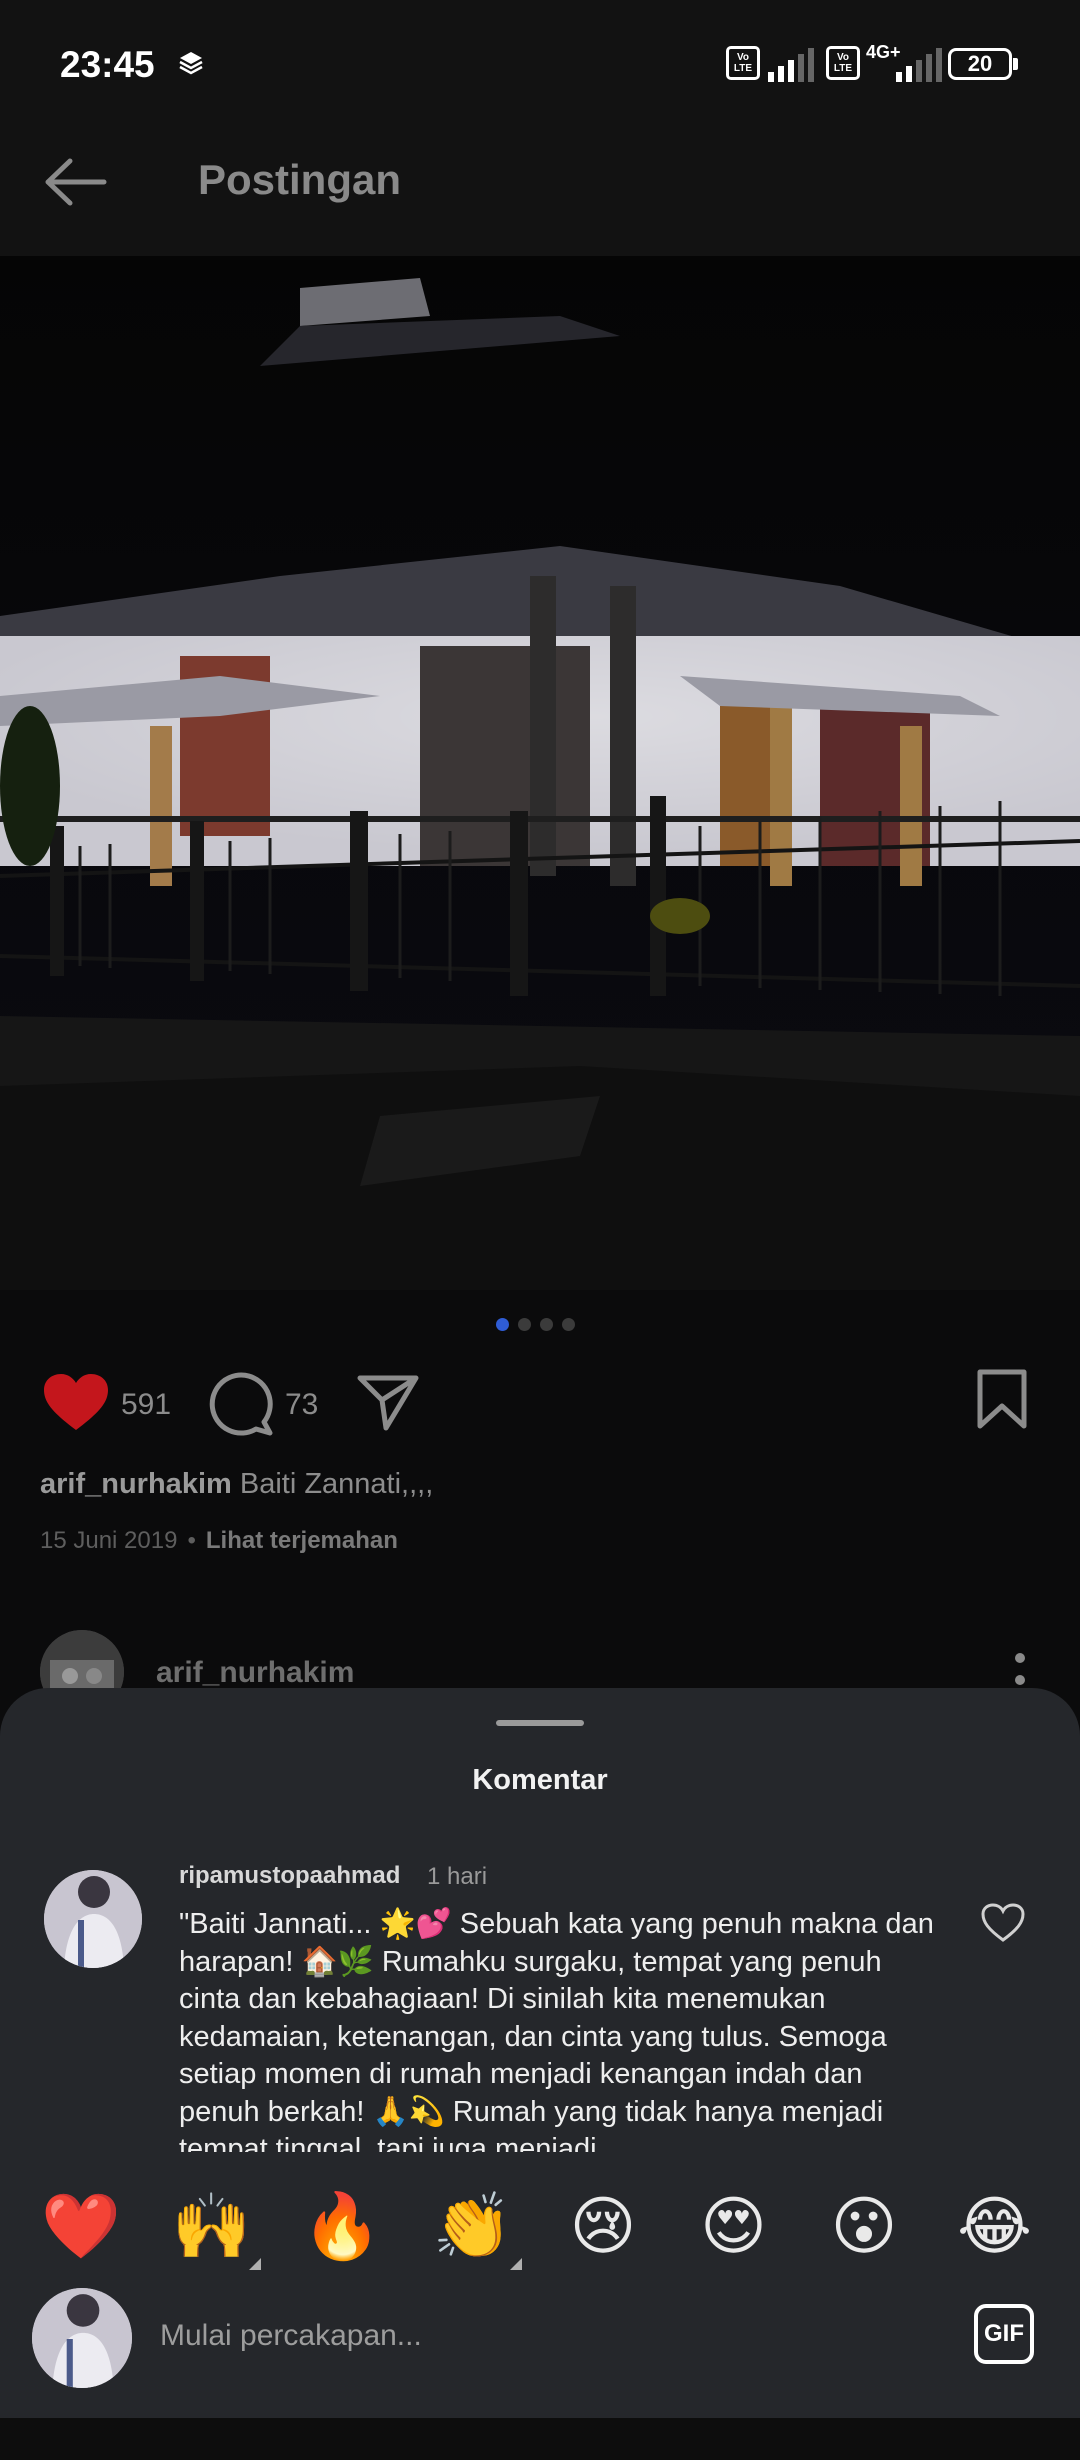 The height and width of the screenshot is (2460, 1080). What do you see at coordinates (540, 2228) in the screenshot?
I see `quick-reaction-bar: ❤️ 🙌 🔥 👏 😢 😍 😮 😂` at bounding box center [540, 2228].